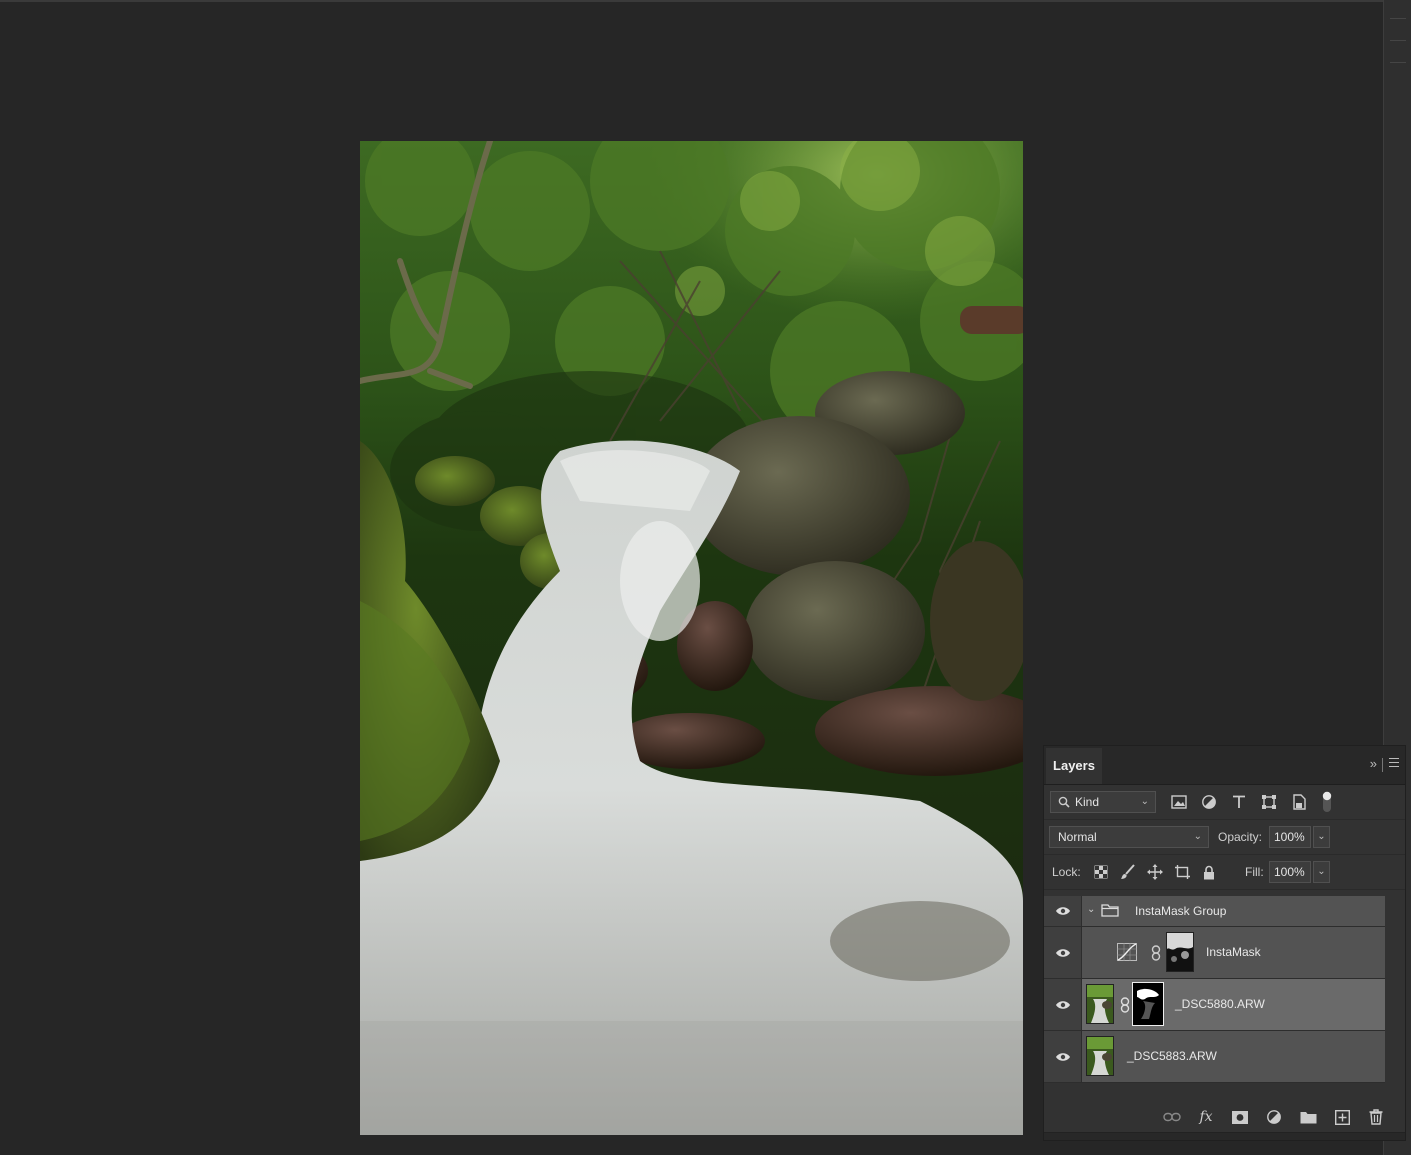  What do you see at coordinates (1299, 802) in the screenshot?
I see `smart-object-filter-icon` at bounding box center [1299, 802].